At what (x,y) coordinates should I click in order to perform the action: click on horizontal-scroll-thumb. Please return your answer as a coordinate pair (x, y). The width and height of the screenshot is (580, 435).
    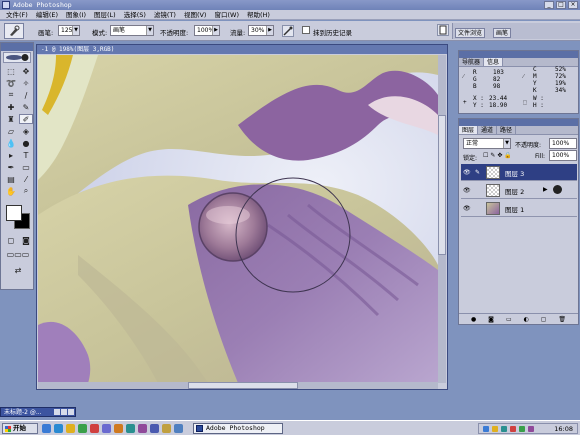
    Looking at the image, I should click on (243, 385).